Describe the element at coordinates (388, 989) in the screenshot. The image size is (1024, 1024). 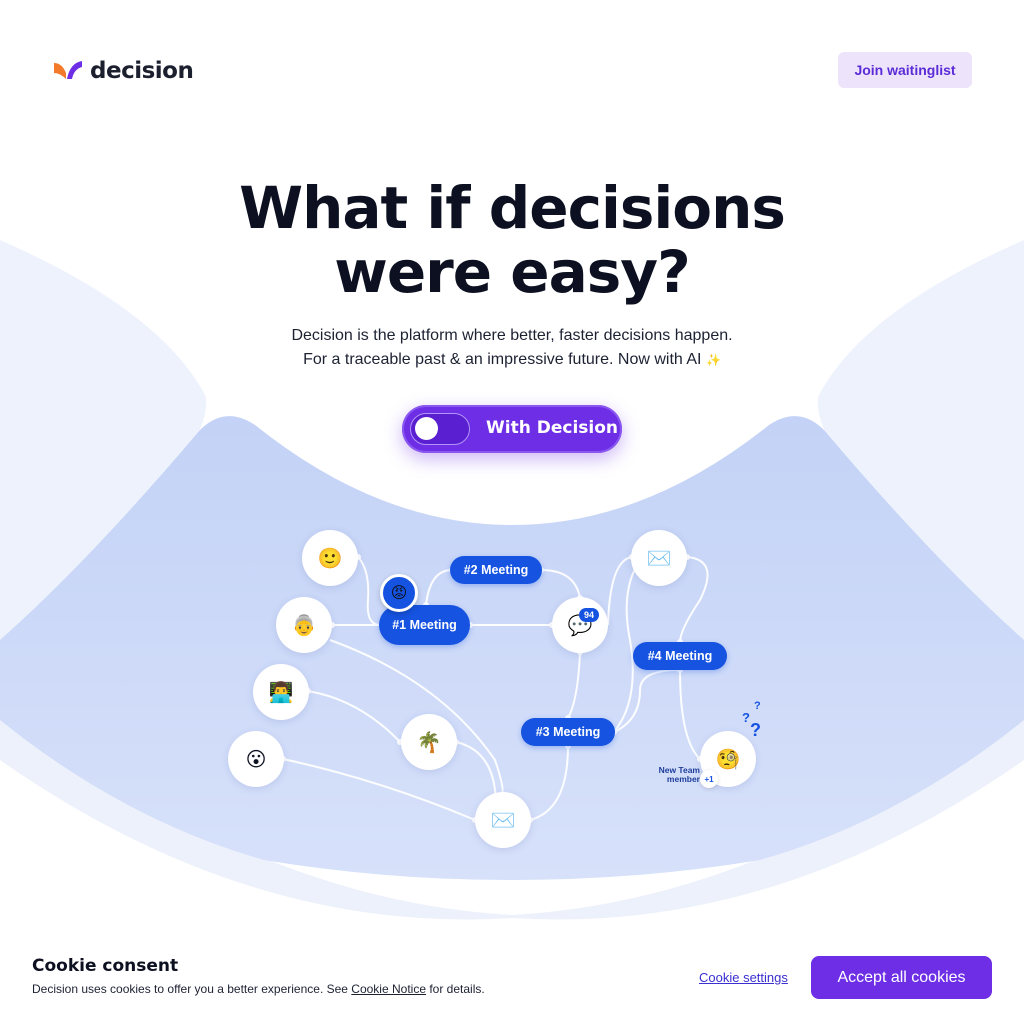
I see `cookie-notice-link: Cookie Notice` at that location.